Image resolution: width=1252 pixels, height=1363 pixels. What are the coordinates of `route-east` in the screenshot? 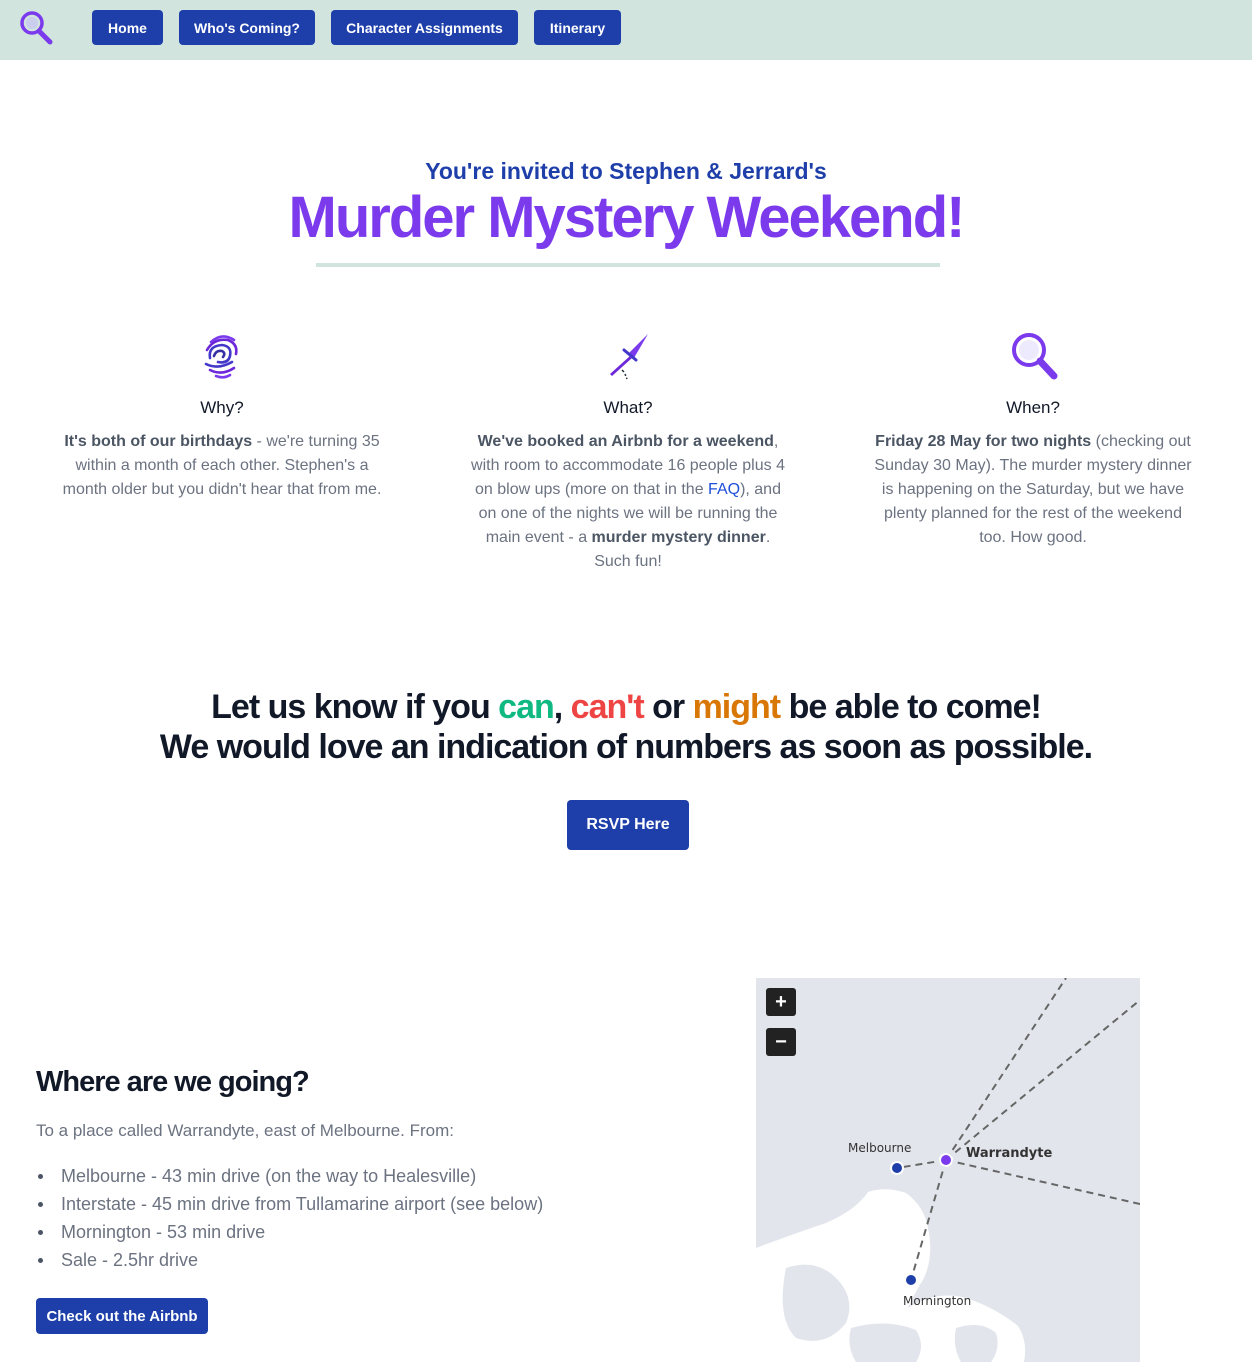 It's located at (1042, 1182).